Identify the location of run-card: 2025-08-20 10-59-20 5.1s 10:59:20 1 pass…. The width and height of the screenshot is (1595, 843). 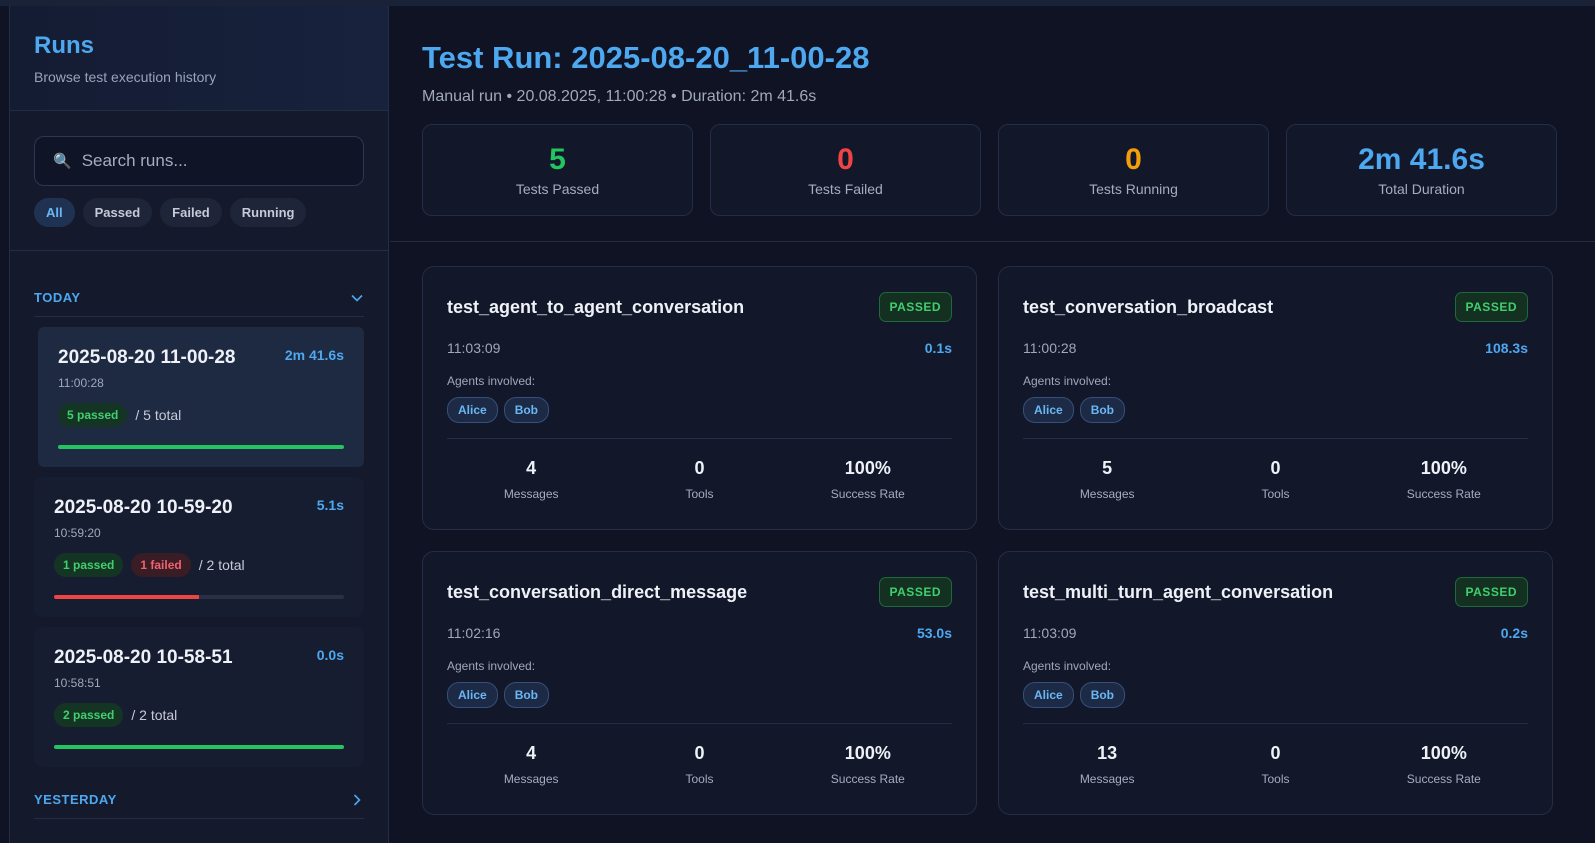
(199, 547).